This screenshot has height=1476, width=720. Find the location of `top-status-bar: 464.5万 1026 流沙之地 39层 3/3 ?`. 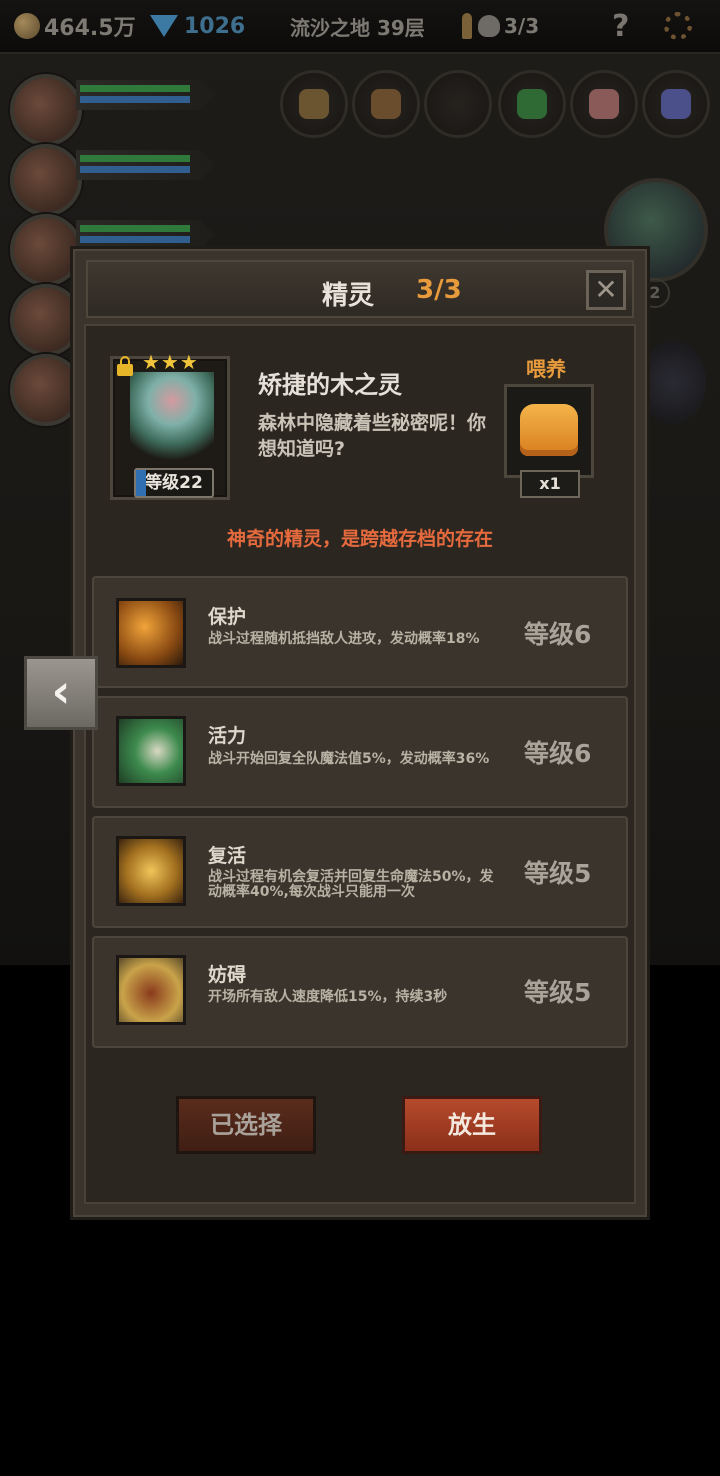

top-status-bar: 464.5万 1026 流沙之地 39层 3/3 ? is located at coordinates (360, 27).